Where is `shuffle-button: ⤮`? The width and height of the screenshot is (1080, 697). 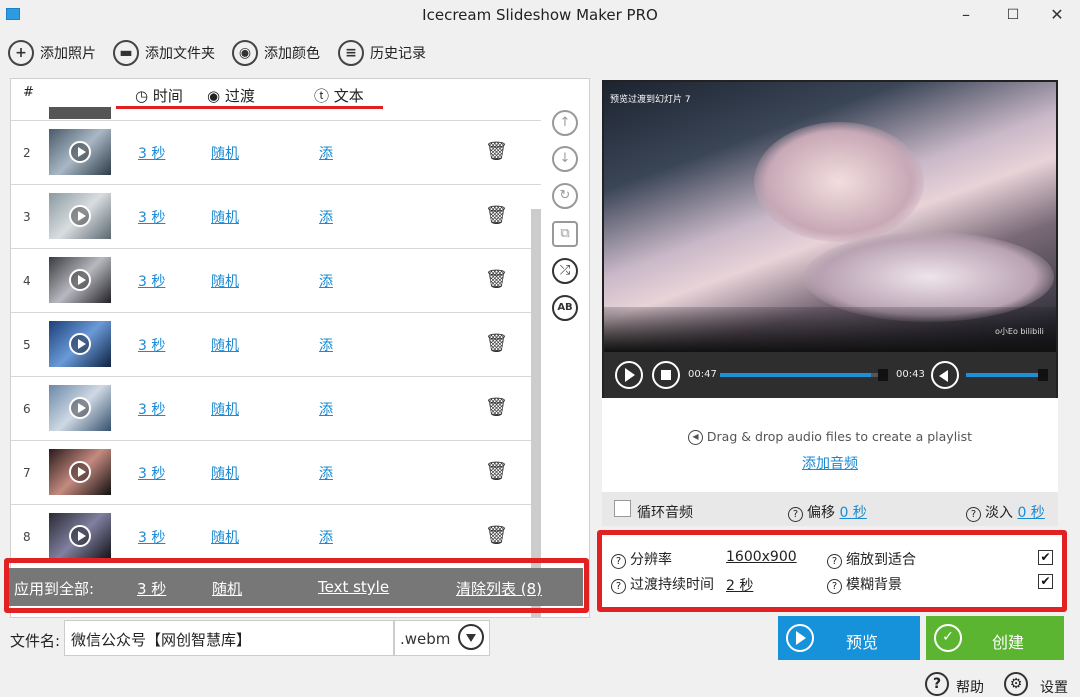 shuffle-button: ⤮ is located at coordinates (565, 271).